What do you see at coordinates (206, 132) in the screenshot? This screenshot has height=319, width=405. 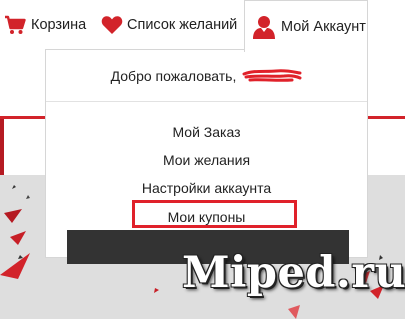 I see `menu-item-my-order: Мой Заказ` at bounding box center [206, 132].